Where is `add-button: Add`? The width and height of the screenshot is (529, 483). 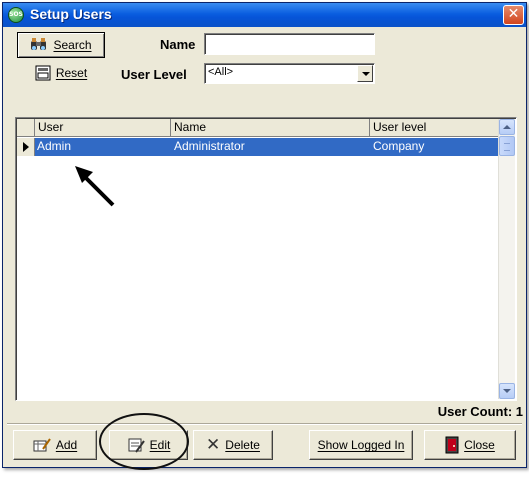 add-button: Add is located at coordinates (55, 445).